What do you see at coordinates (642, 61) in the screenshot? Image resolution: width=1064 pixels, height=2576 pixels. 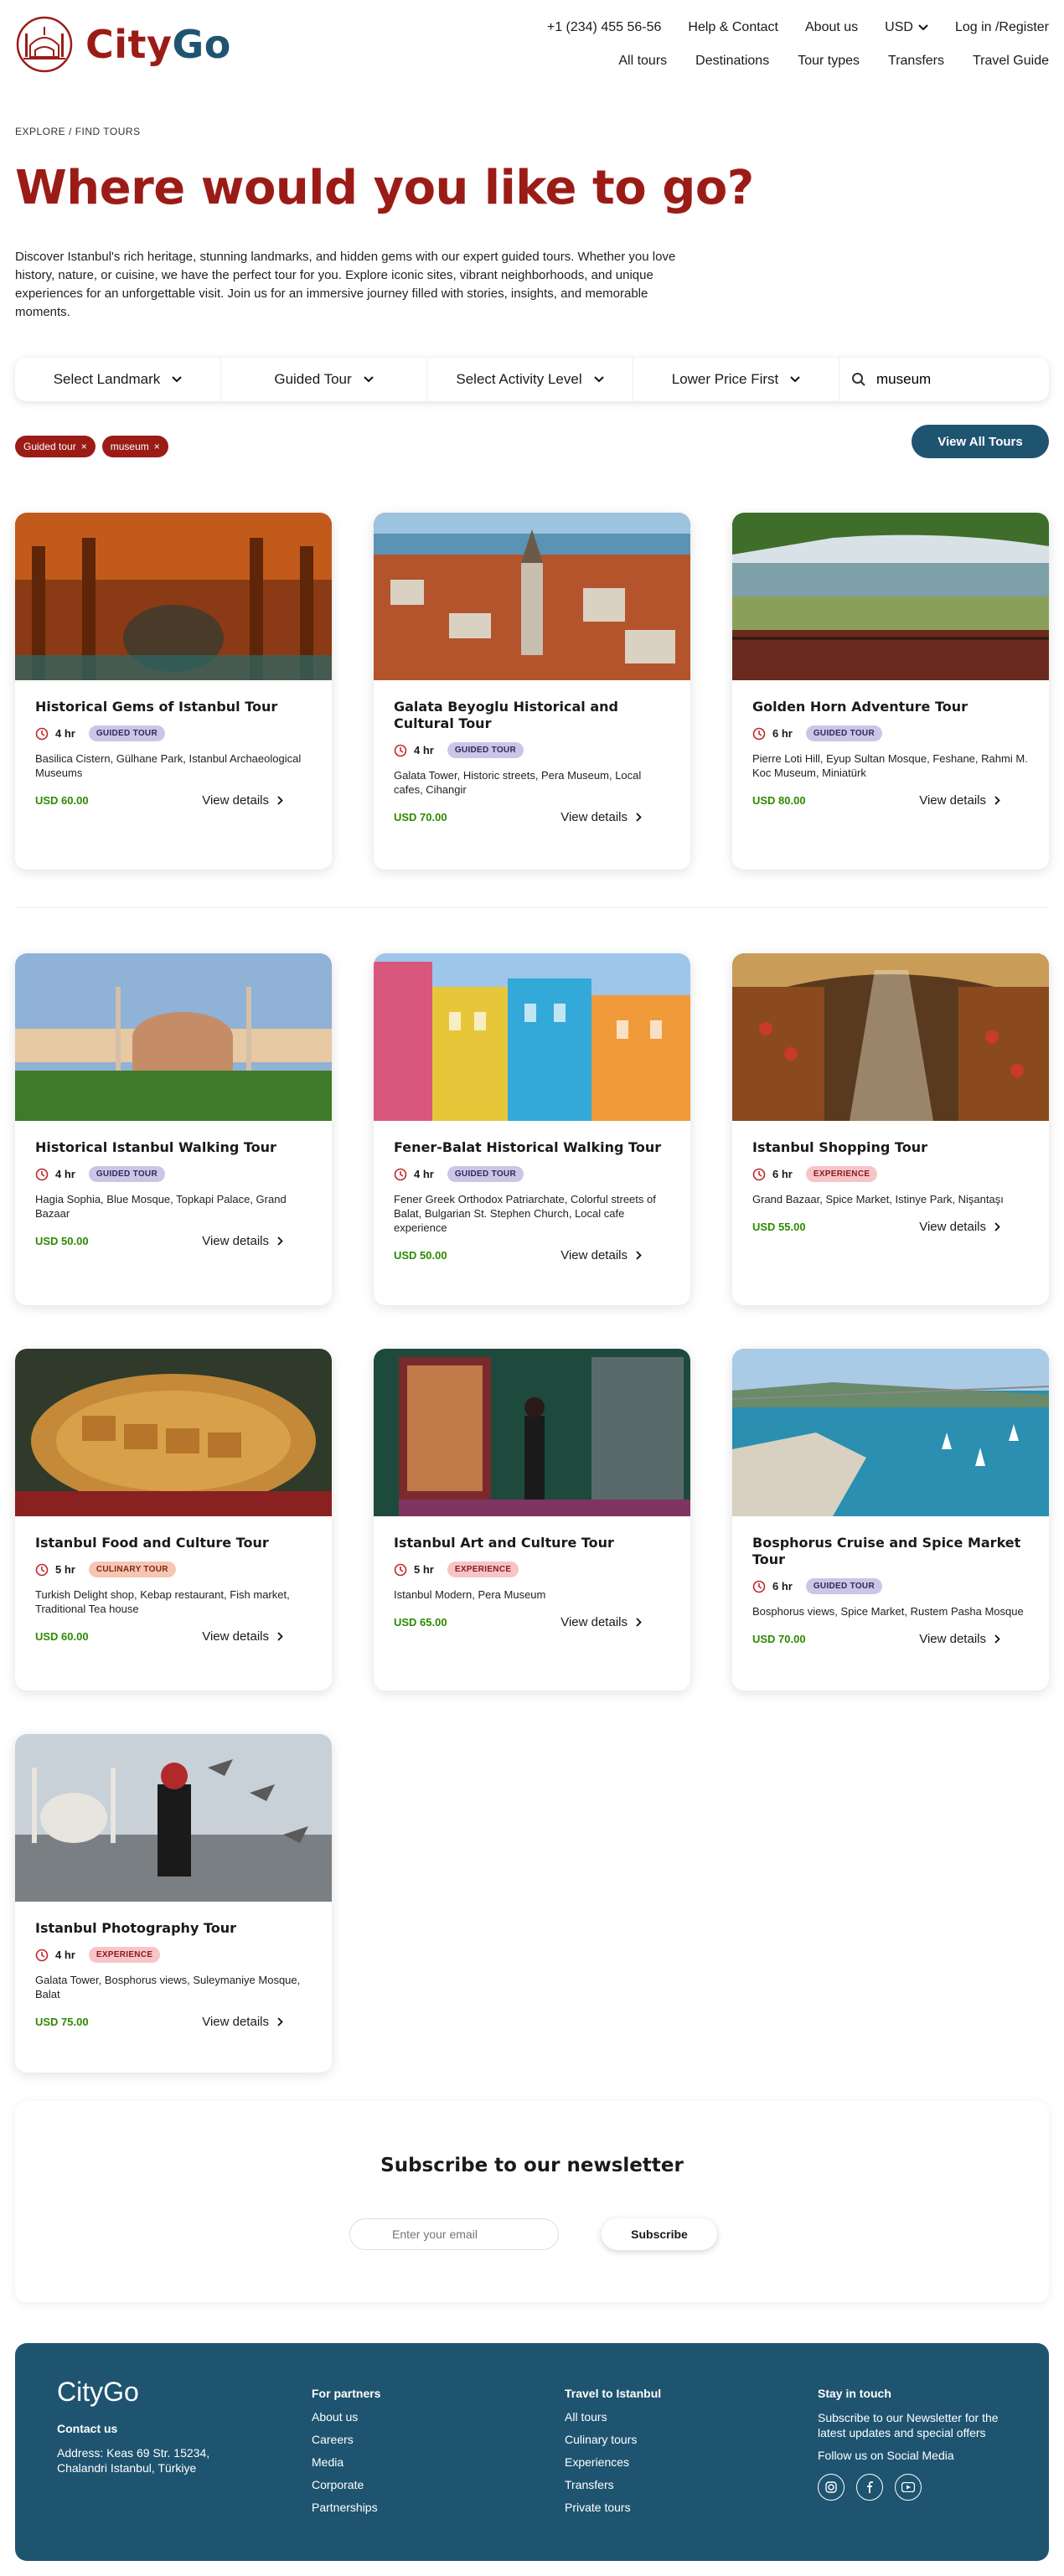 I see `nav-all-tours: All tours` at bounding box center [642, 61].